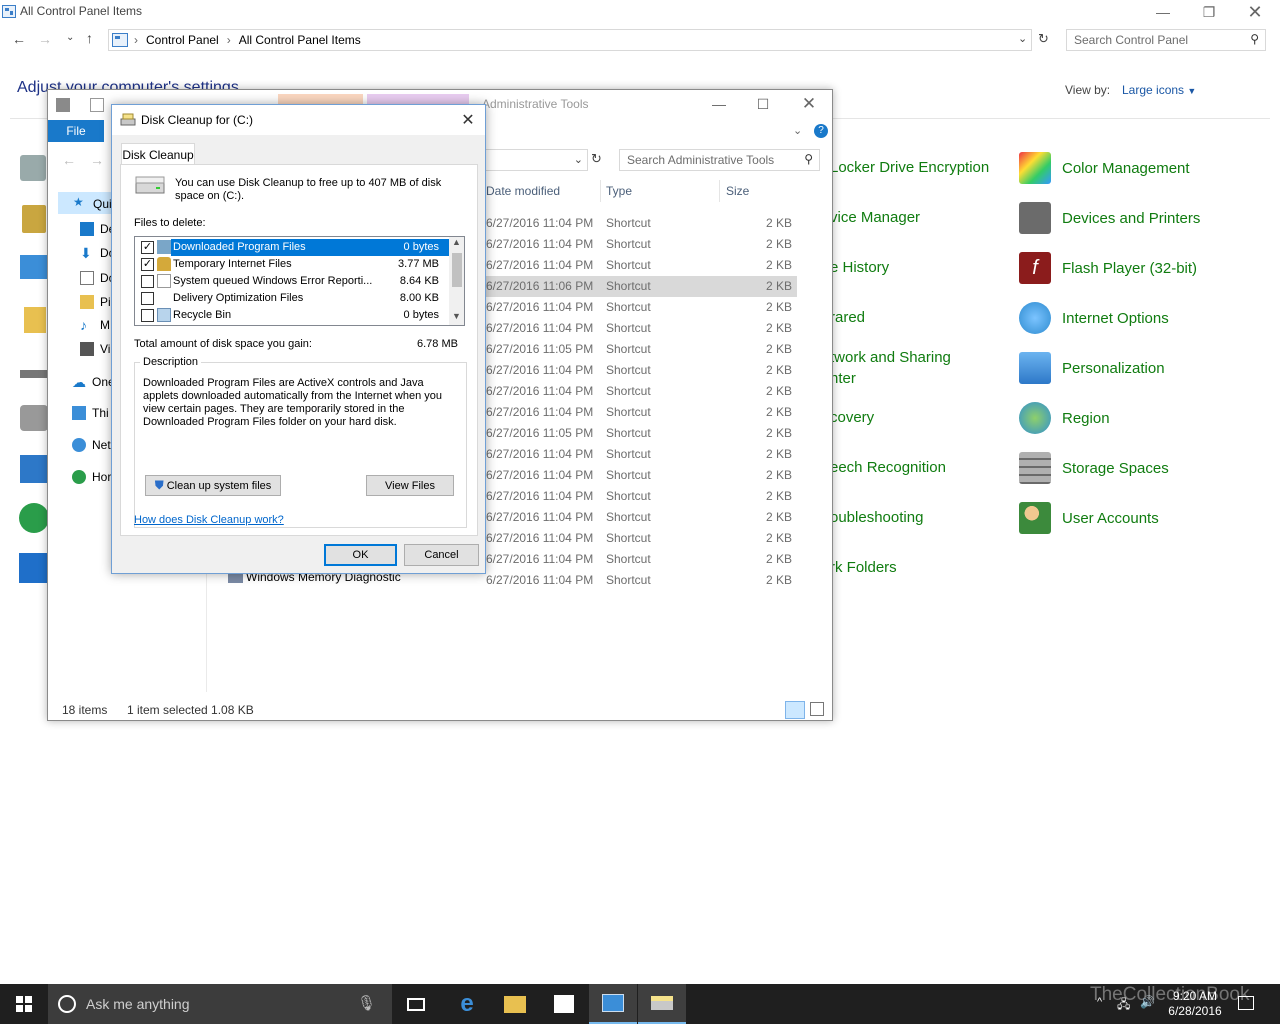  I want to click on nav-documents-2: Pi, so click(95, 302).